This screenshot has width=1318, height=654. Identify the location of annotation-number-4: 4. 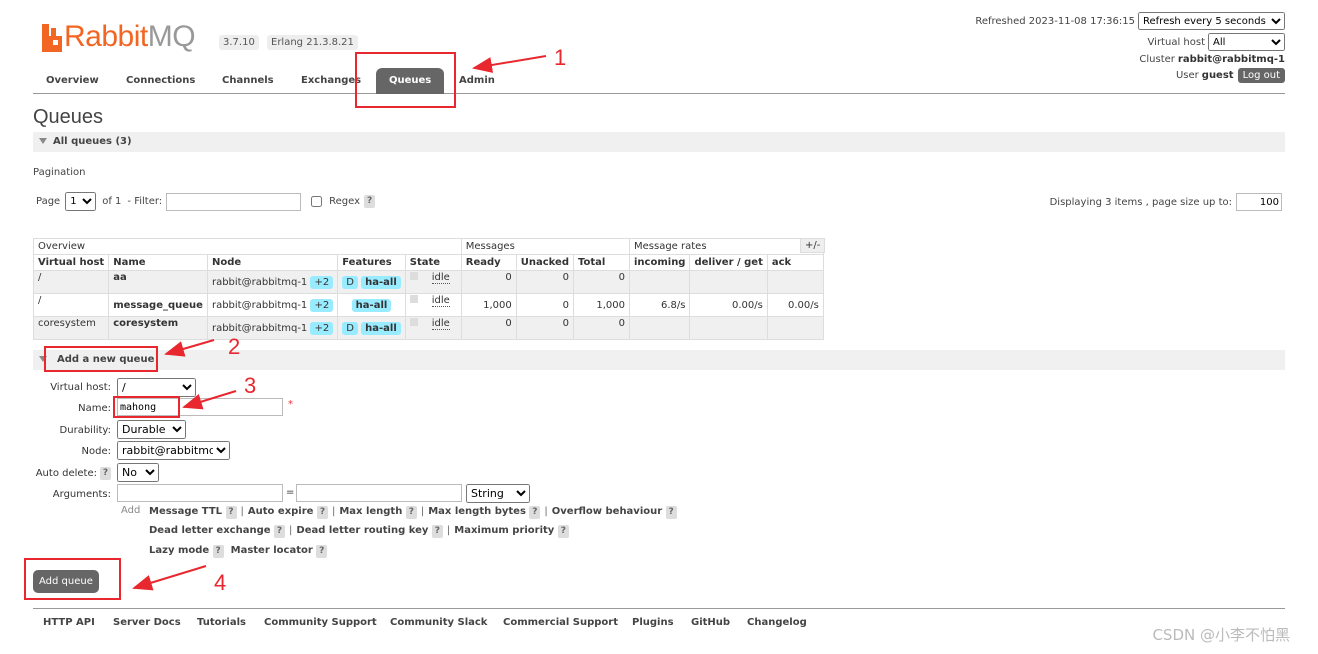
(220, 582).